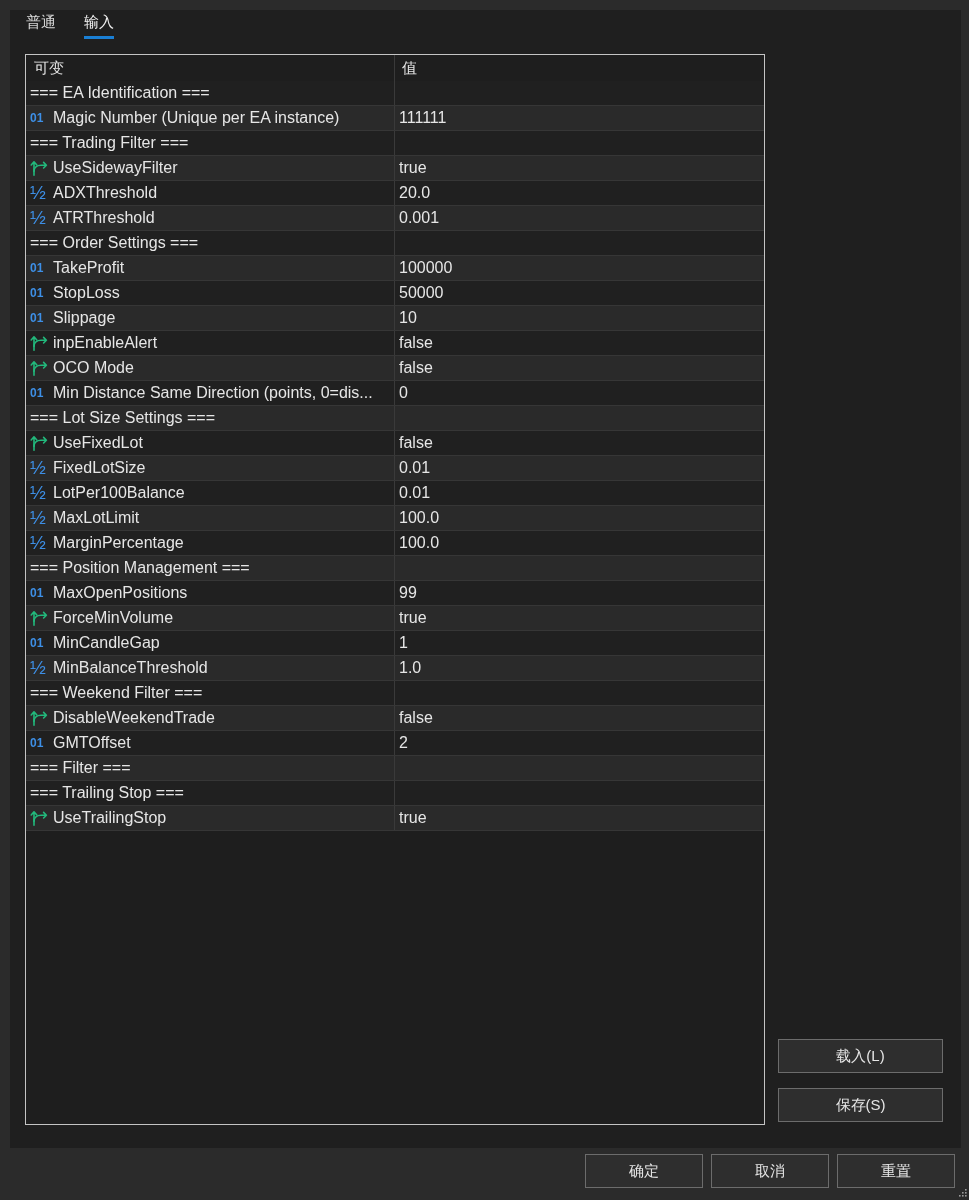  Describe the element at coordinates (41, 25) in the screenshot. I see `tab: 普通` at that location.